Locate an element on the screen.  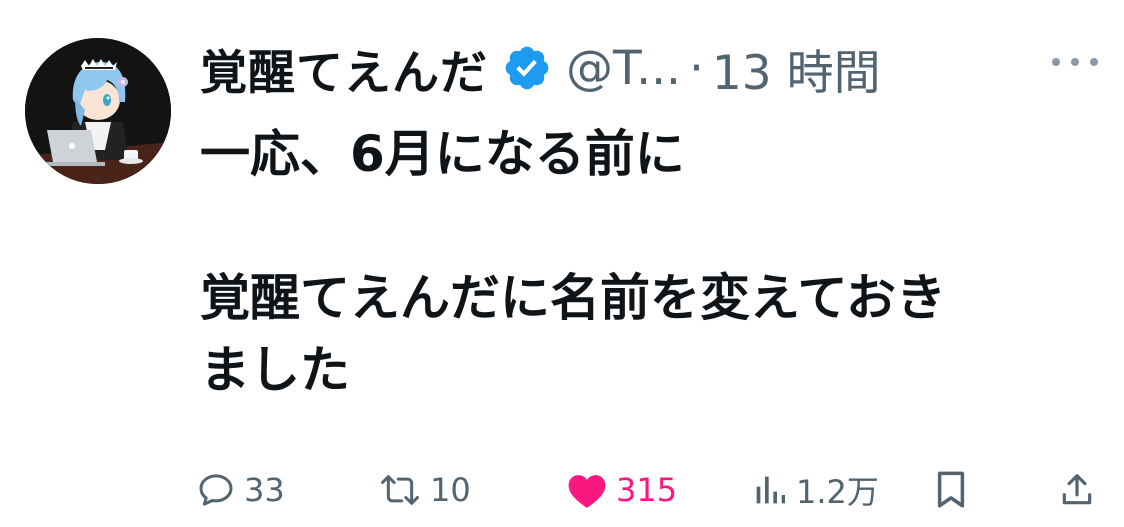
tweet-header: 覚醒てえんだ @T... · 13 時間 is located at coordinates (540, 68).